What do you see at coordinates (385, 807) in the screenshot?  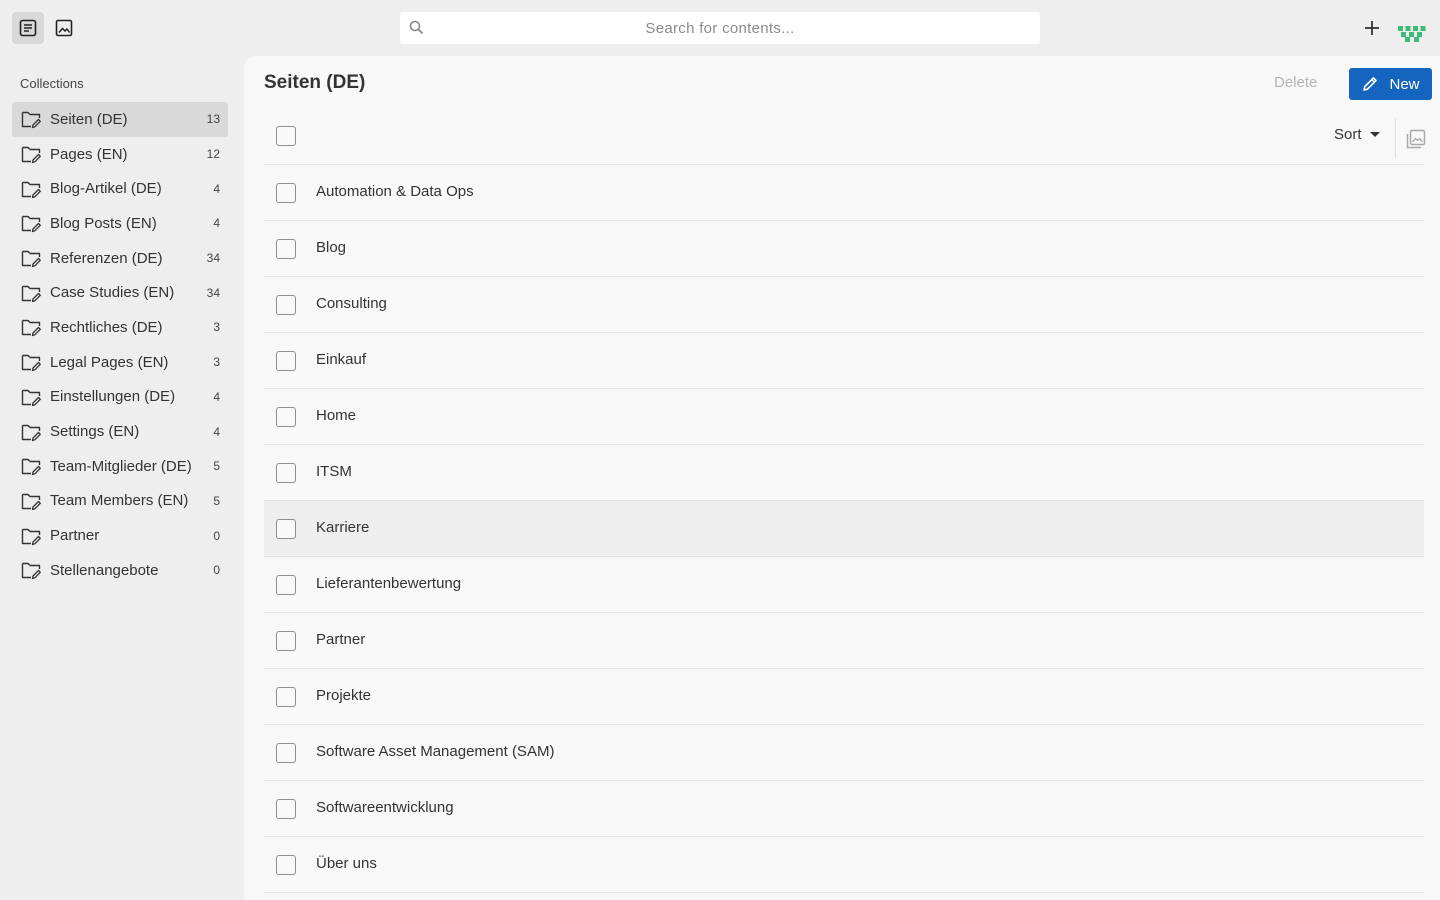 I see `row-title: Softwareentwicklung` at bounding box center [385, 807].